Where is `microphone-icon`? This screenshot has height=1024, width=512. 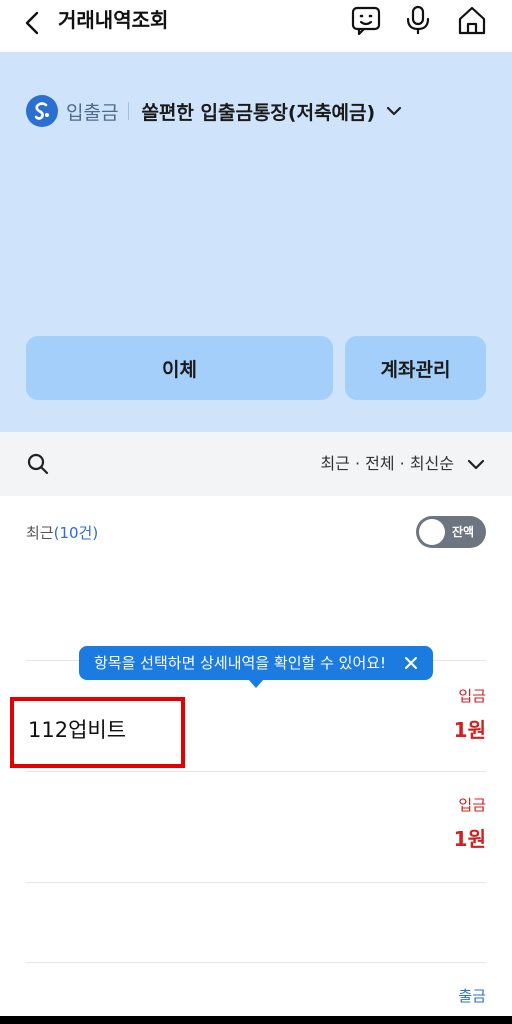
microphone-icon is located at coordinates (418, 20).